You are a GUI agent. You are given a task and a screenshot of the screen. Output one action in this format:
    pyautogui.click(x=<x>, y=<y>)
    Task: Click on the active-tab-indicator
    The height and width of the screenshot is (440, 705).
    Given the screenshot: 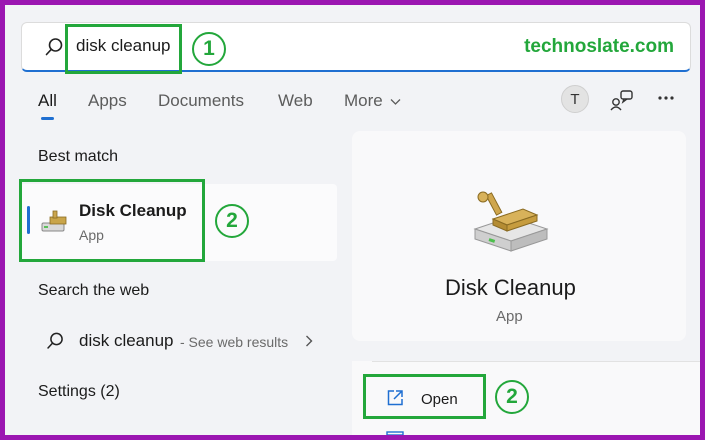 What is the action you would take?
    pyautogui.click(x=47, y=118)
    